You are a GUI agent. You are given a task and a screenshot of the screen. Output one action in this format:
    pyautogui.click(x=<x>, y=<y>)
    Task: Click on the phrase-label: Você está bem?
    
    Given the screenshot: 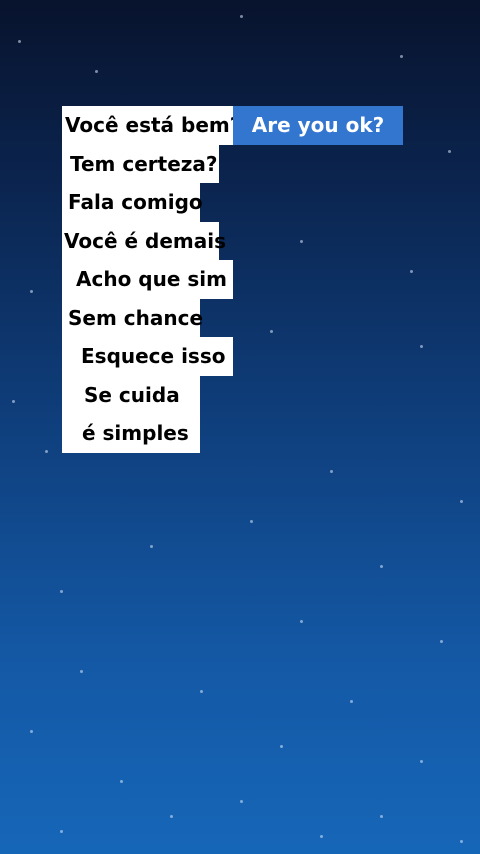 What is the action you would take?
    pyautogui.click(x=153, y=125)
    